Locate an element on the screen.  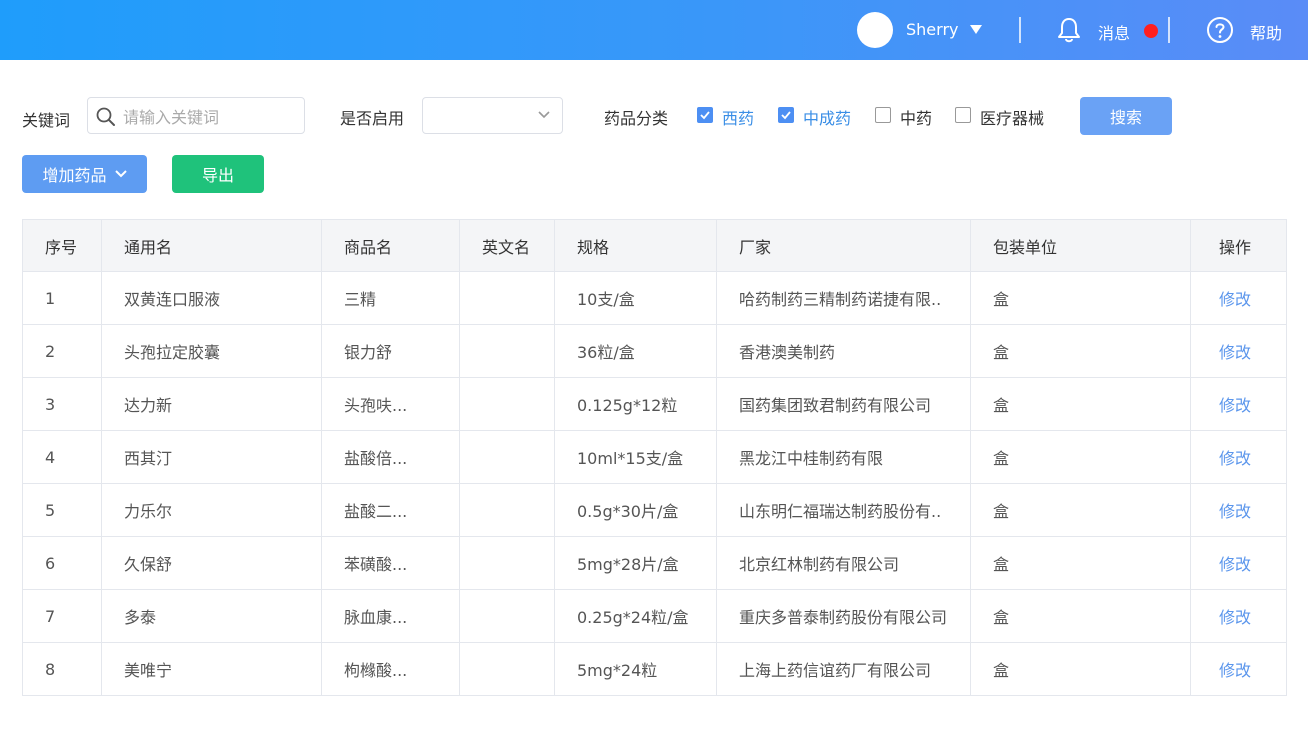
column-header: 英文名 is located at coordinates (507, 245).